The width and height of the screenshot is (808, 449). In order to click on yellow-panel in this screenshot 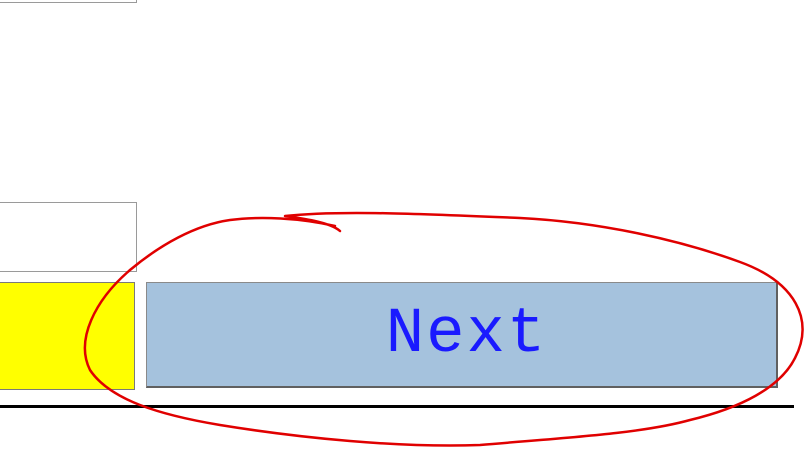, I will do `click(67, 336)`.